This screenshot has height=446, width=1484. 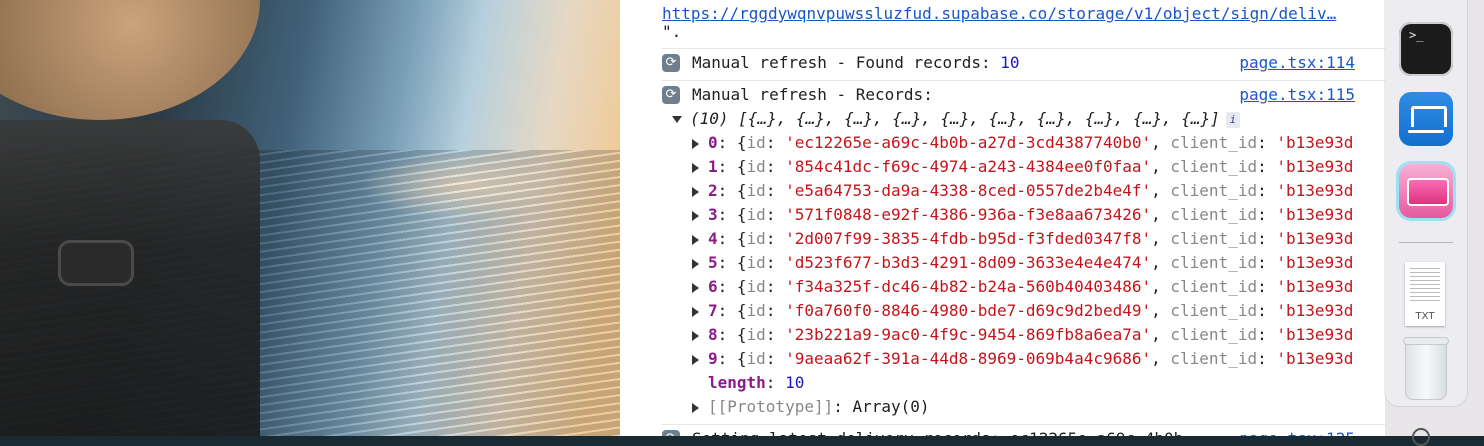 What do you see at coordinates (1426, 242) in the screenshot?
I see `dock-divider` at bounding box center [1426, 242].